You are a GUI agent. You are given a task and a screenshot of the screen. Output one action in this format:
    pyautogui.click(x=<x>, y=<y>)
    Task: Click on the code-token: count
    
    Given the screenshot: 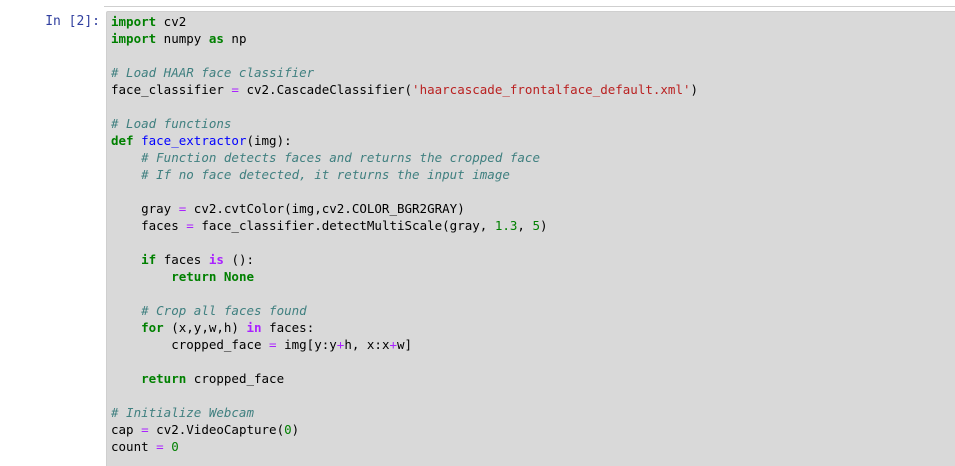 What is the action you would take?
    pyautogui.click(x=134, y=446)
    